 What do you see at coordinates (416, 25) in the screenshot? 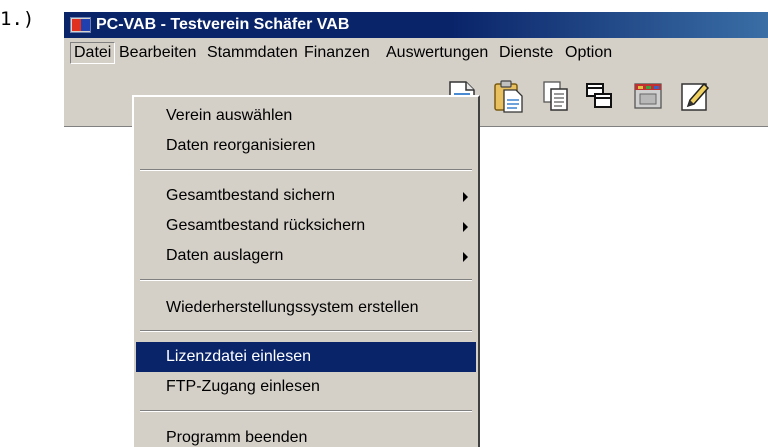
I see `title-bar: PC-VAB - Testverein Schäfer VAB` at bounding box center [416, 25].